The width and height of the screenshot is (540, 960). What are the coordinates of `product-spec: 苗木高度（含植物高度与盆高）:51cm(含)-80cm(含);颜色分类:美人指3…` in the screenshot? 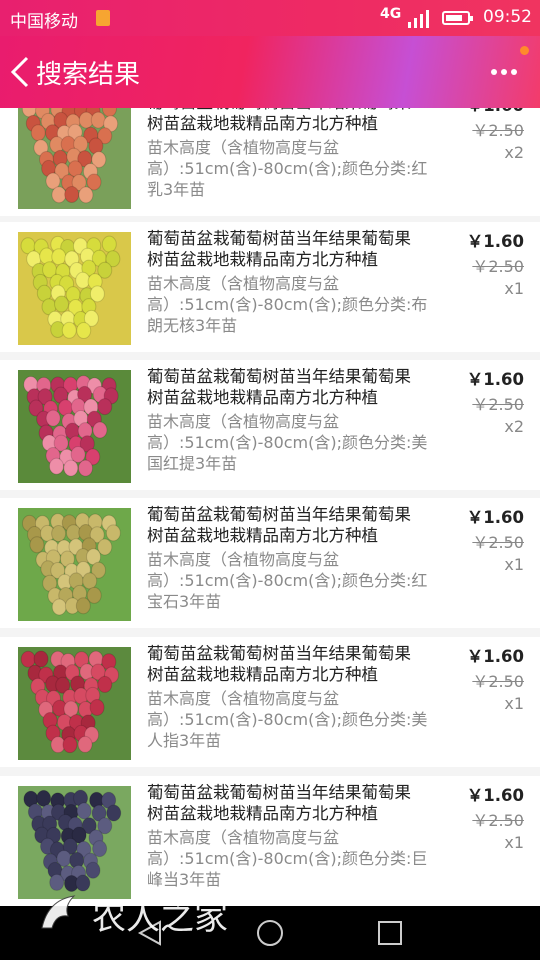 It's located at (287, 719).